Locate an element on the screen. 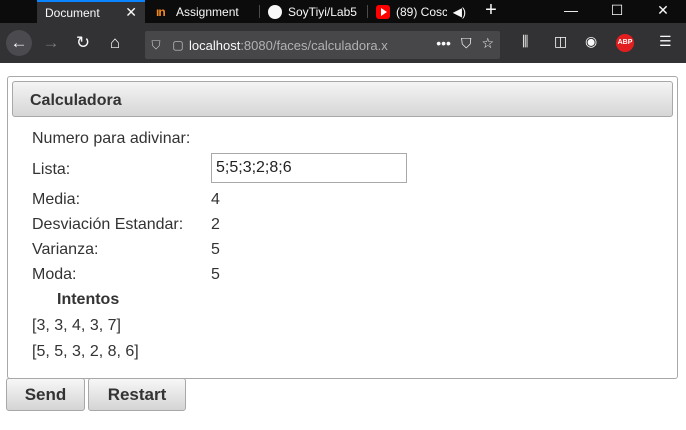  instructure-favicon-icon: ın is located at coordinates (161, 11).